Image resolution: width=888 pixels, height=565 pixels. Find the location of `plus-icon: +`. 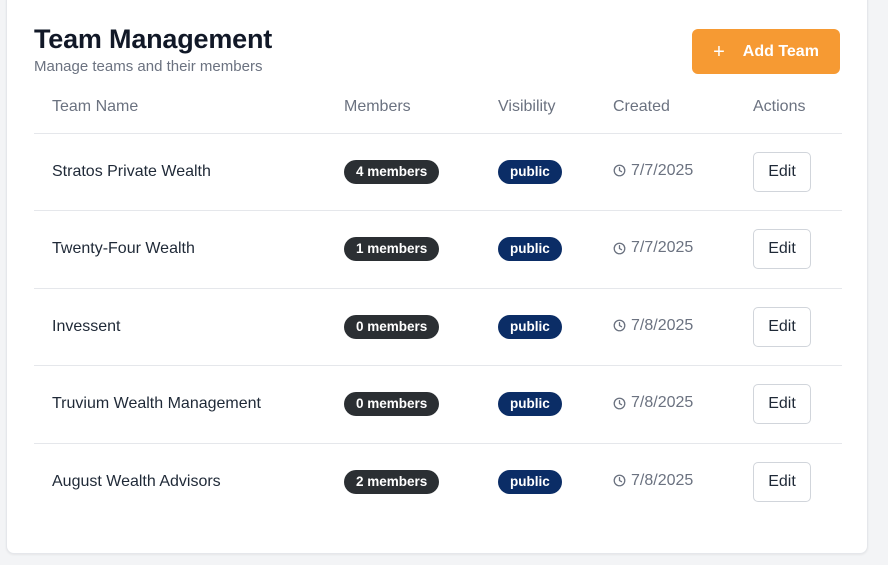

plus-icon: + is located at coordinates (719, 51).